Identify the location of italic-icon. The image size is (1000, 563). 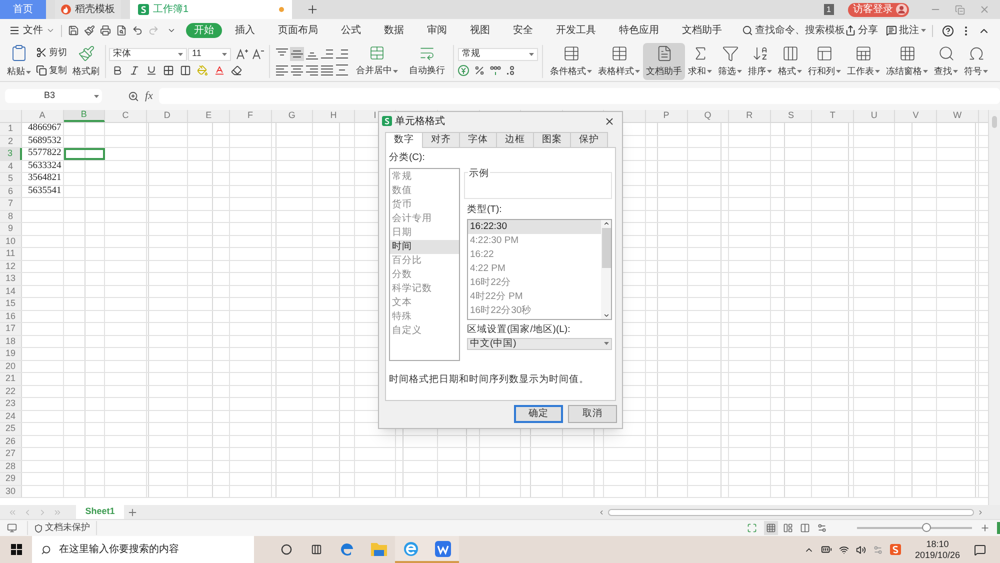
(134, 70).